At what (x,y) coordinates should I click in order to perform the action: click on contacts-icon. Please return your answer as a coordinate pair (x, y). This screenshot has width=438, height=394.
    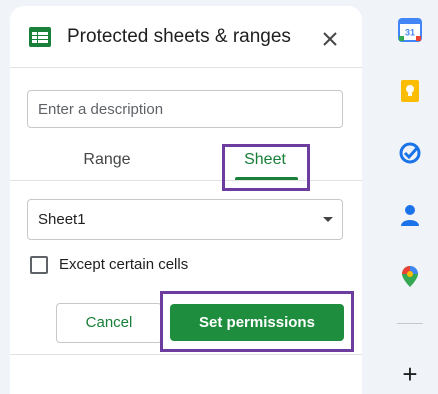
    Looking at the image, I should click on (410, 215).